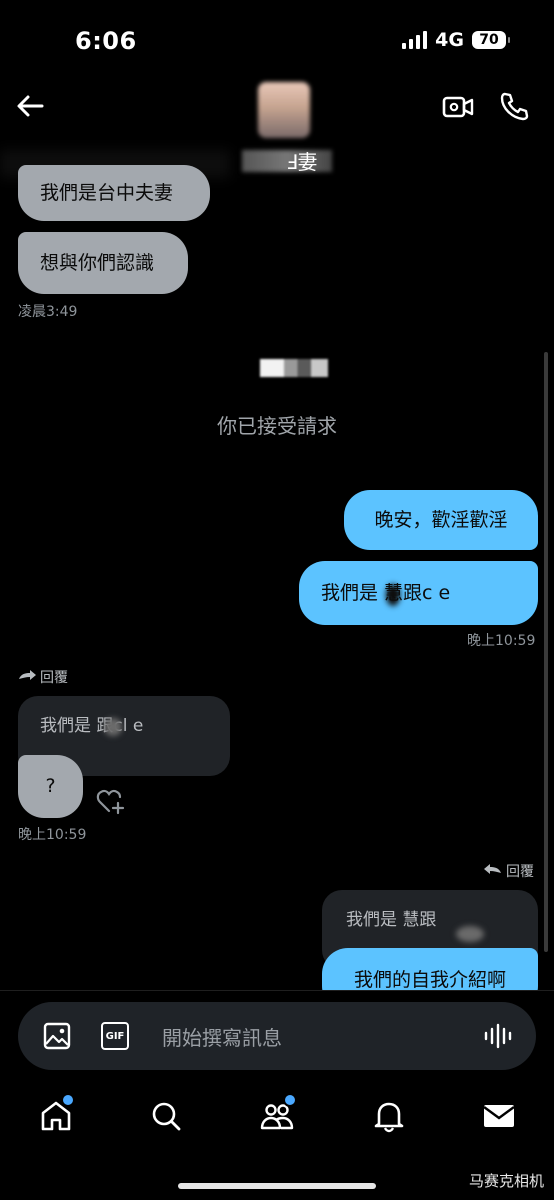  Describe the element at coordinates (107, 192) in the screenshot. I see `message-text: 我們是台中夫妻` at that location.